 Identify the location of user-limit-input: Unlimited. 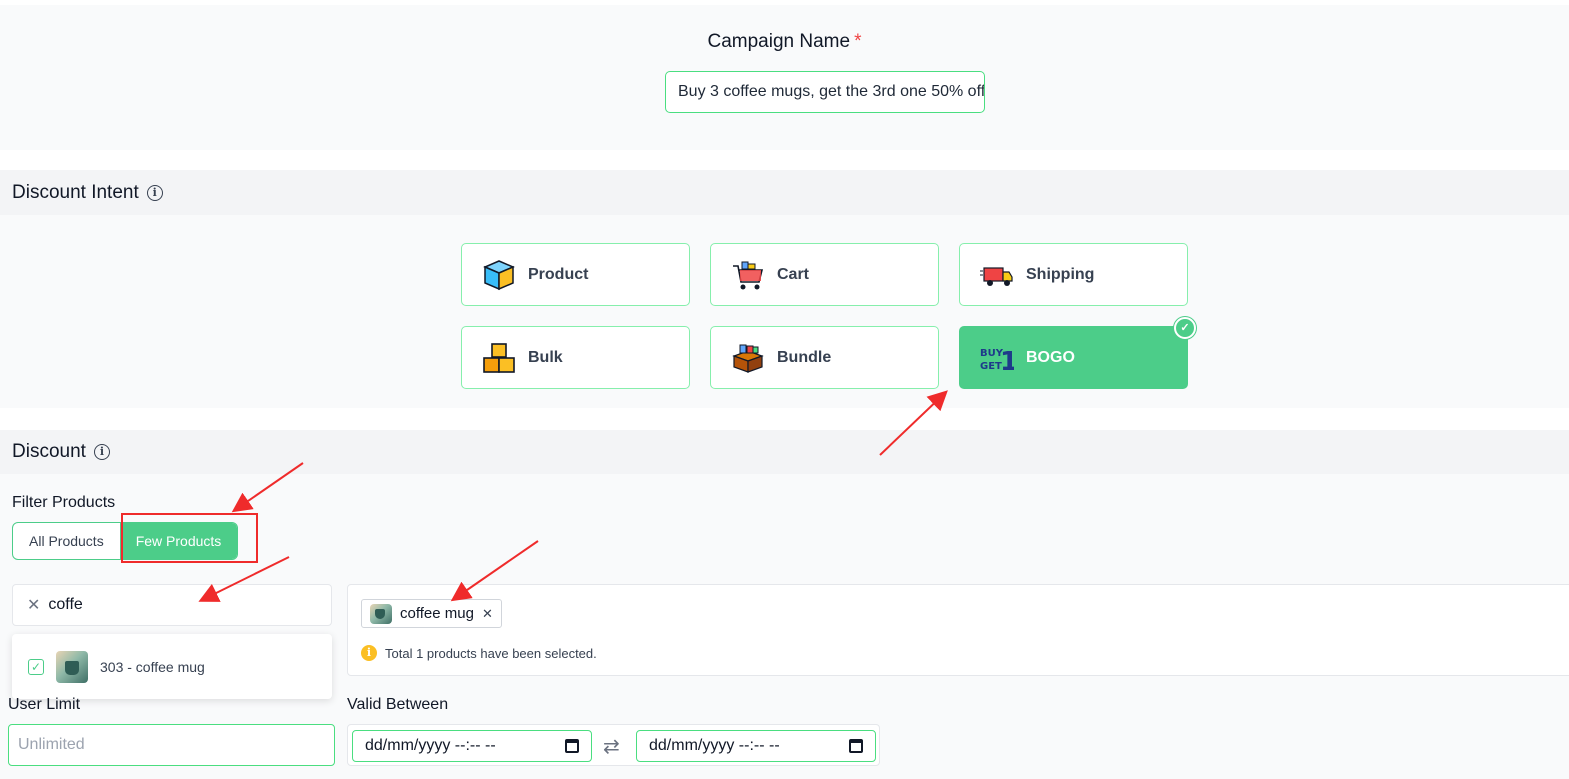
(171, 745).